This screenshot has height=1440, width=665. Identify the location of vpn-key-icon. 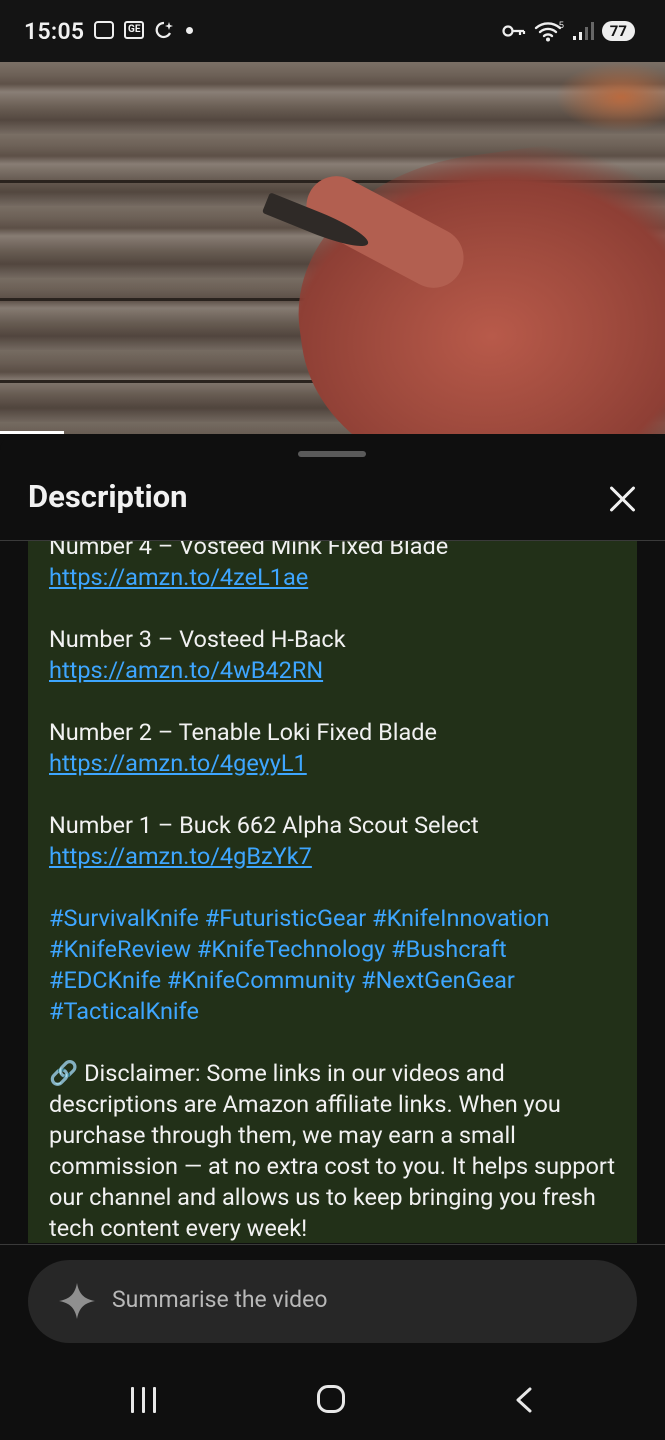
(513, 31).